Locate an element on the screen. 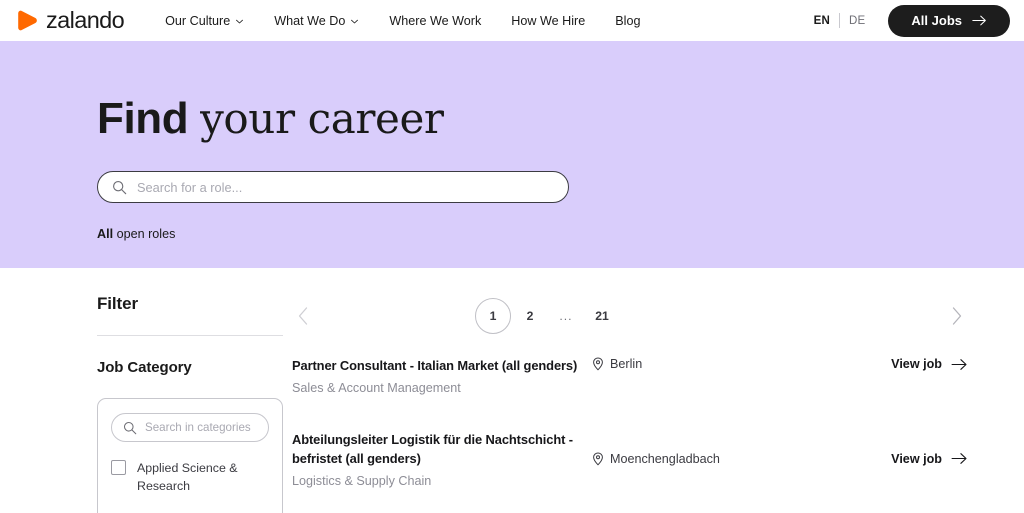 Image resolution: width=1024 pixels, height=513 pixels. job-location: Berlin is located at coordinates (674, 363).